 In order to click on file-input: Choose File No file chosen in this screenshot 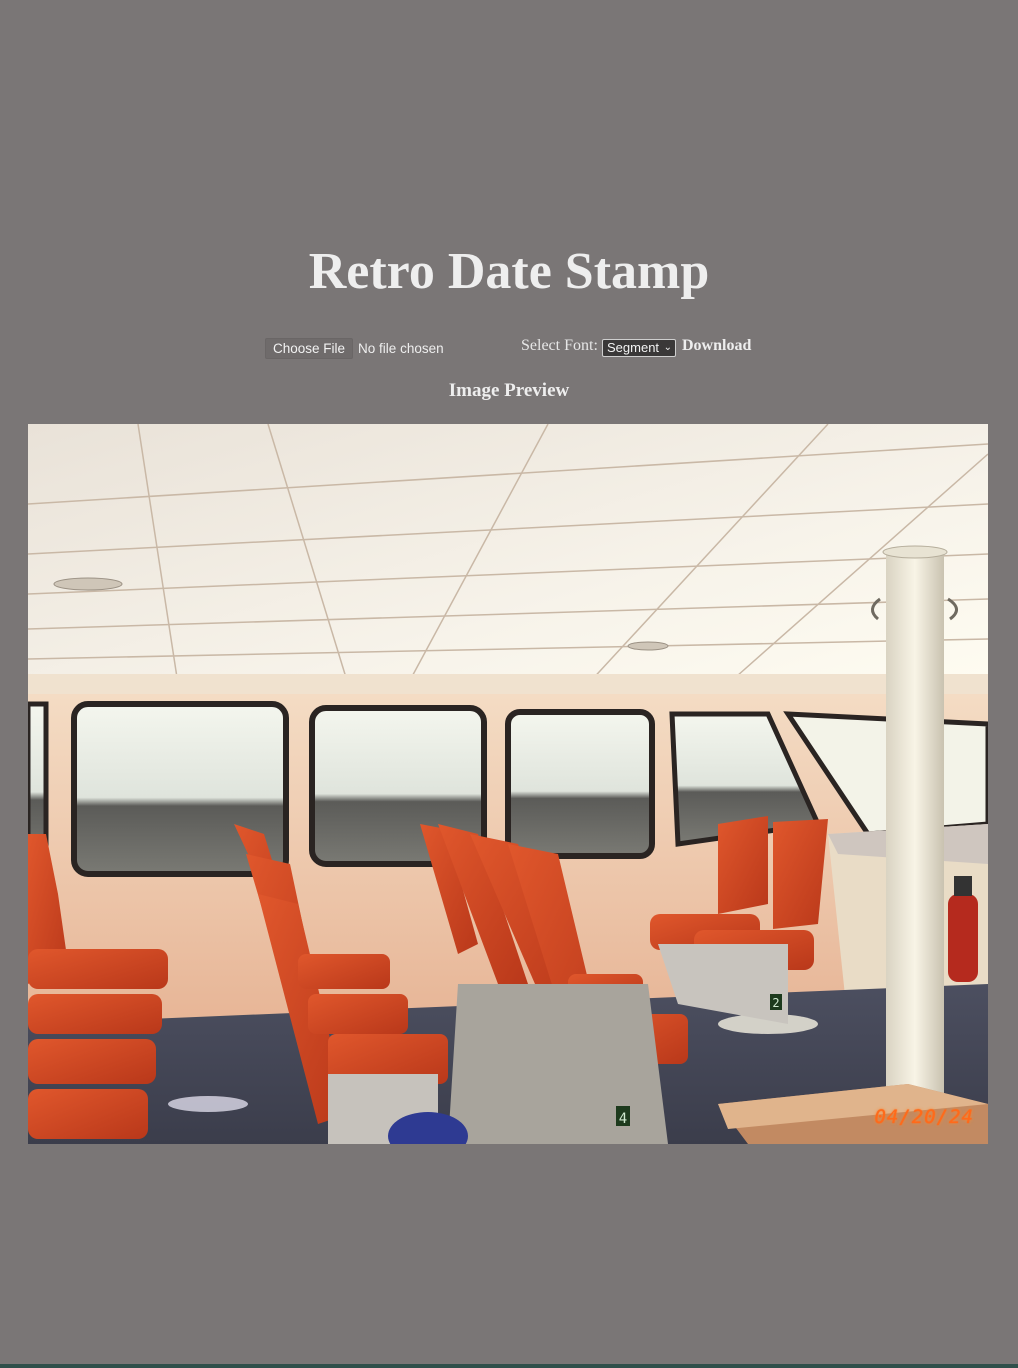, I will do `click(354, 348)`.